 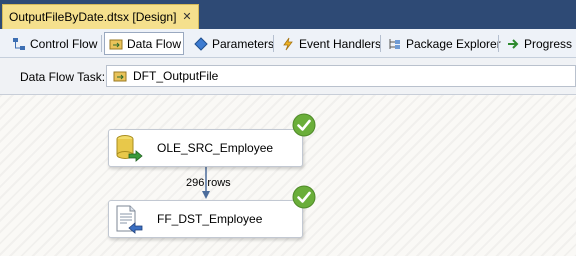 I want to click on tab-event-handlers: Event Handlers, so click(x=331, y=43).